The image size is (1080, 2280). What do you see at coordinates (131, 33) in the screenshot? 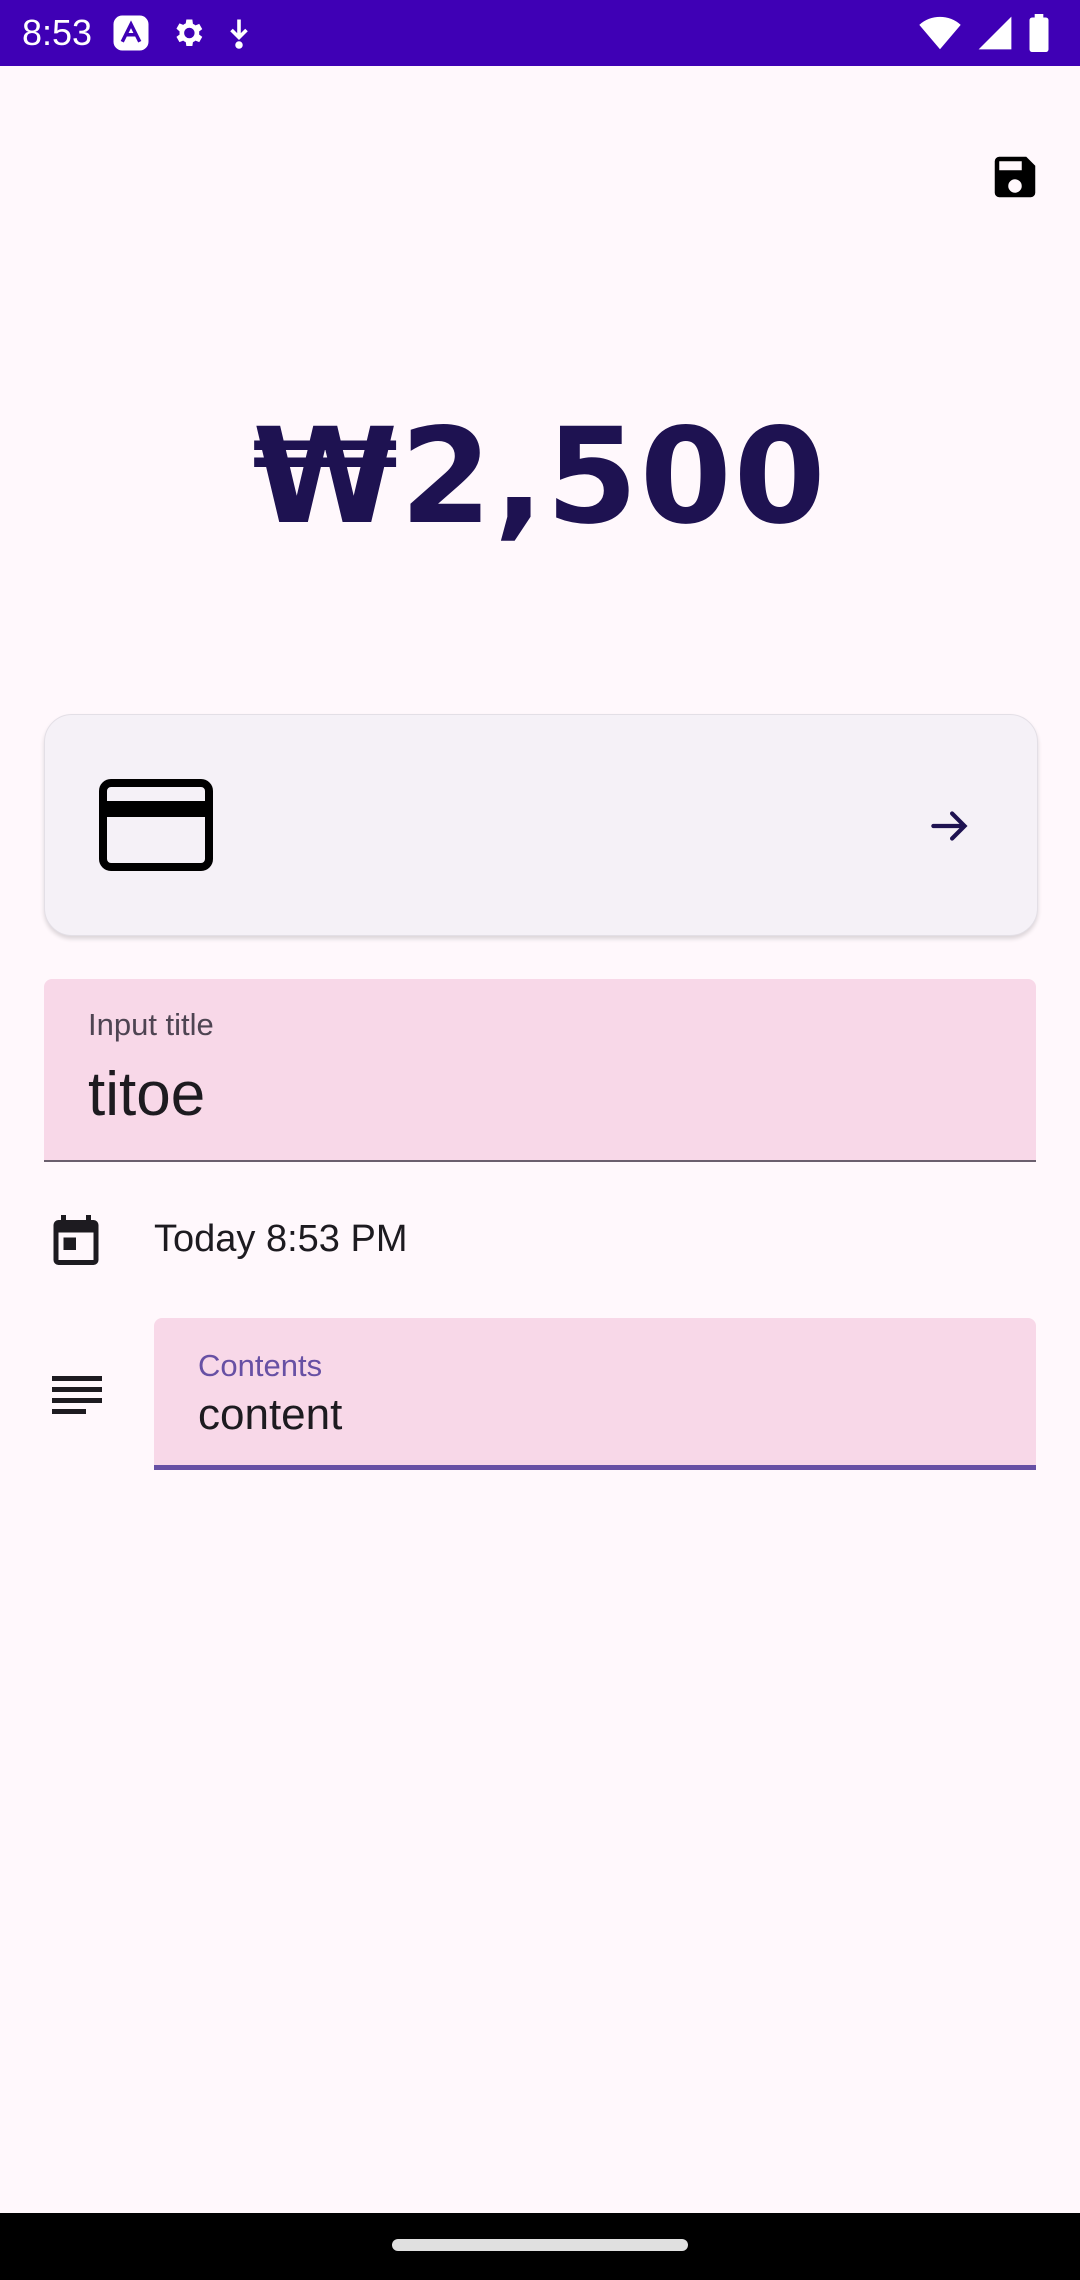
I see `app-icon` at bounding box center [131, 33].